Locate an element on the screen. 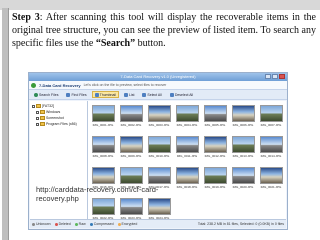  select-all-button: Select All is located at coordinates (151, 94).